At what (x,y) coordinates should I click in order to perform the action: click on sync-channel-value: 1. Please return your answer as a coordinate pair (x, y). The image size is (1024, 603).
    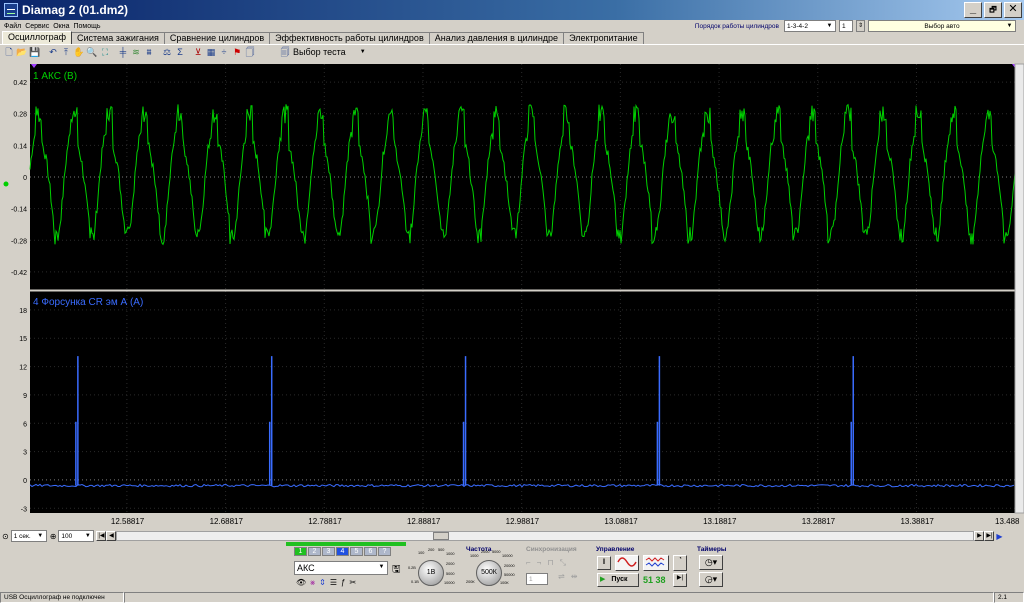
    Looking at the image, I should click on (531, 579).